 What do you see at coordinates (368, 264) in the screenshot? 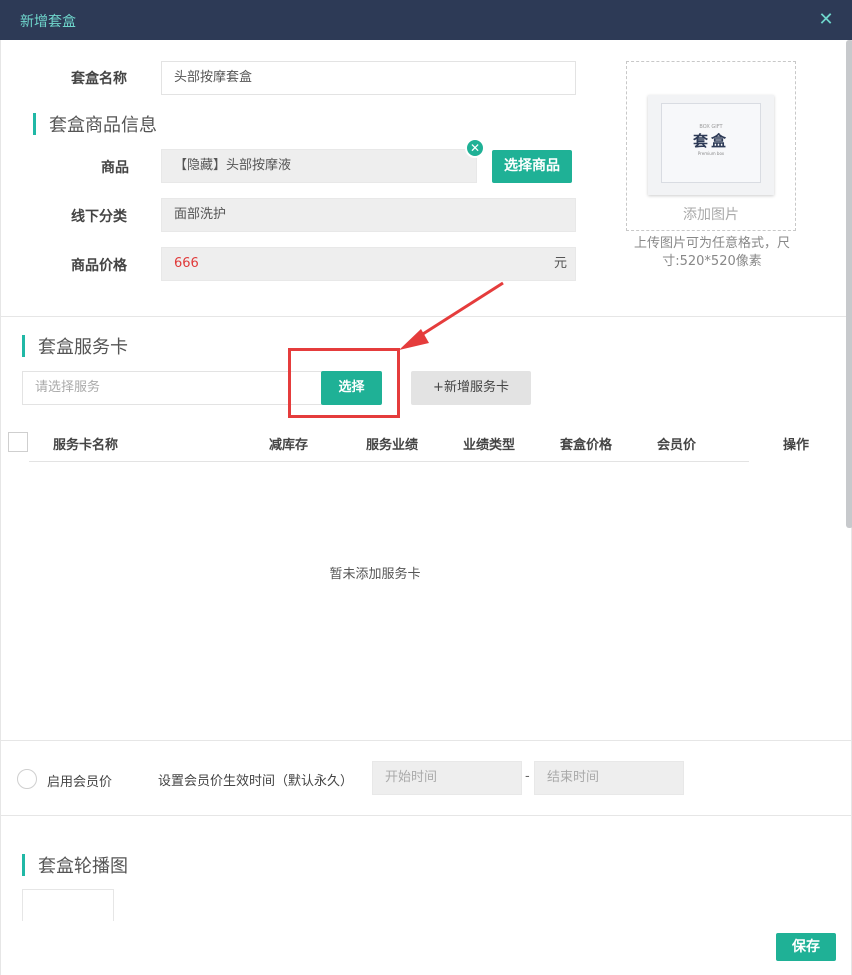
I see `price-input: 666 元` at bounding box center [368, 264].